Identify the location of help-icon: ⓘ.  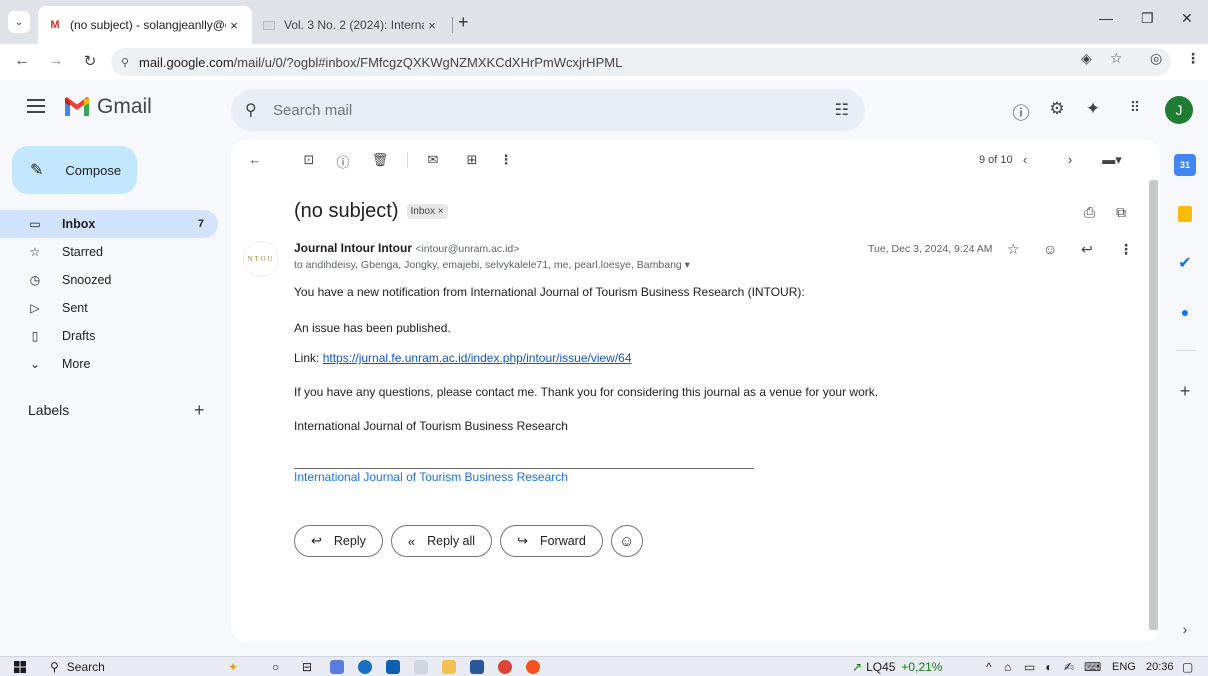
(1021, 111).